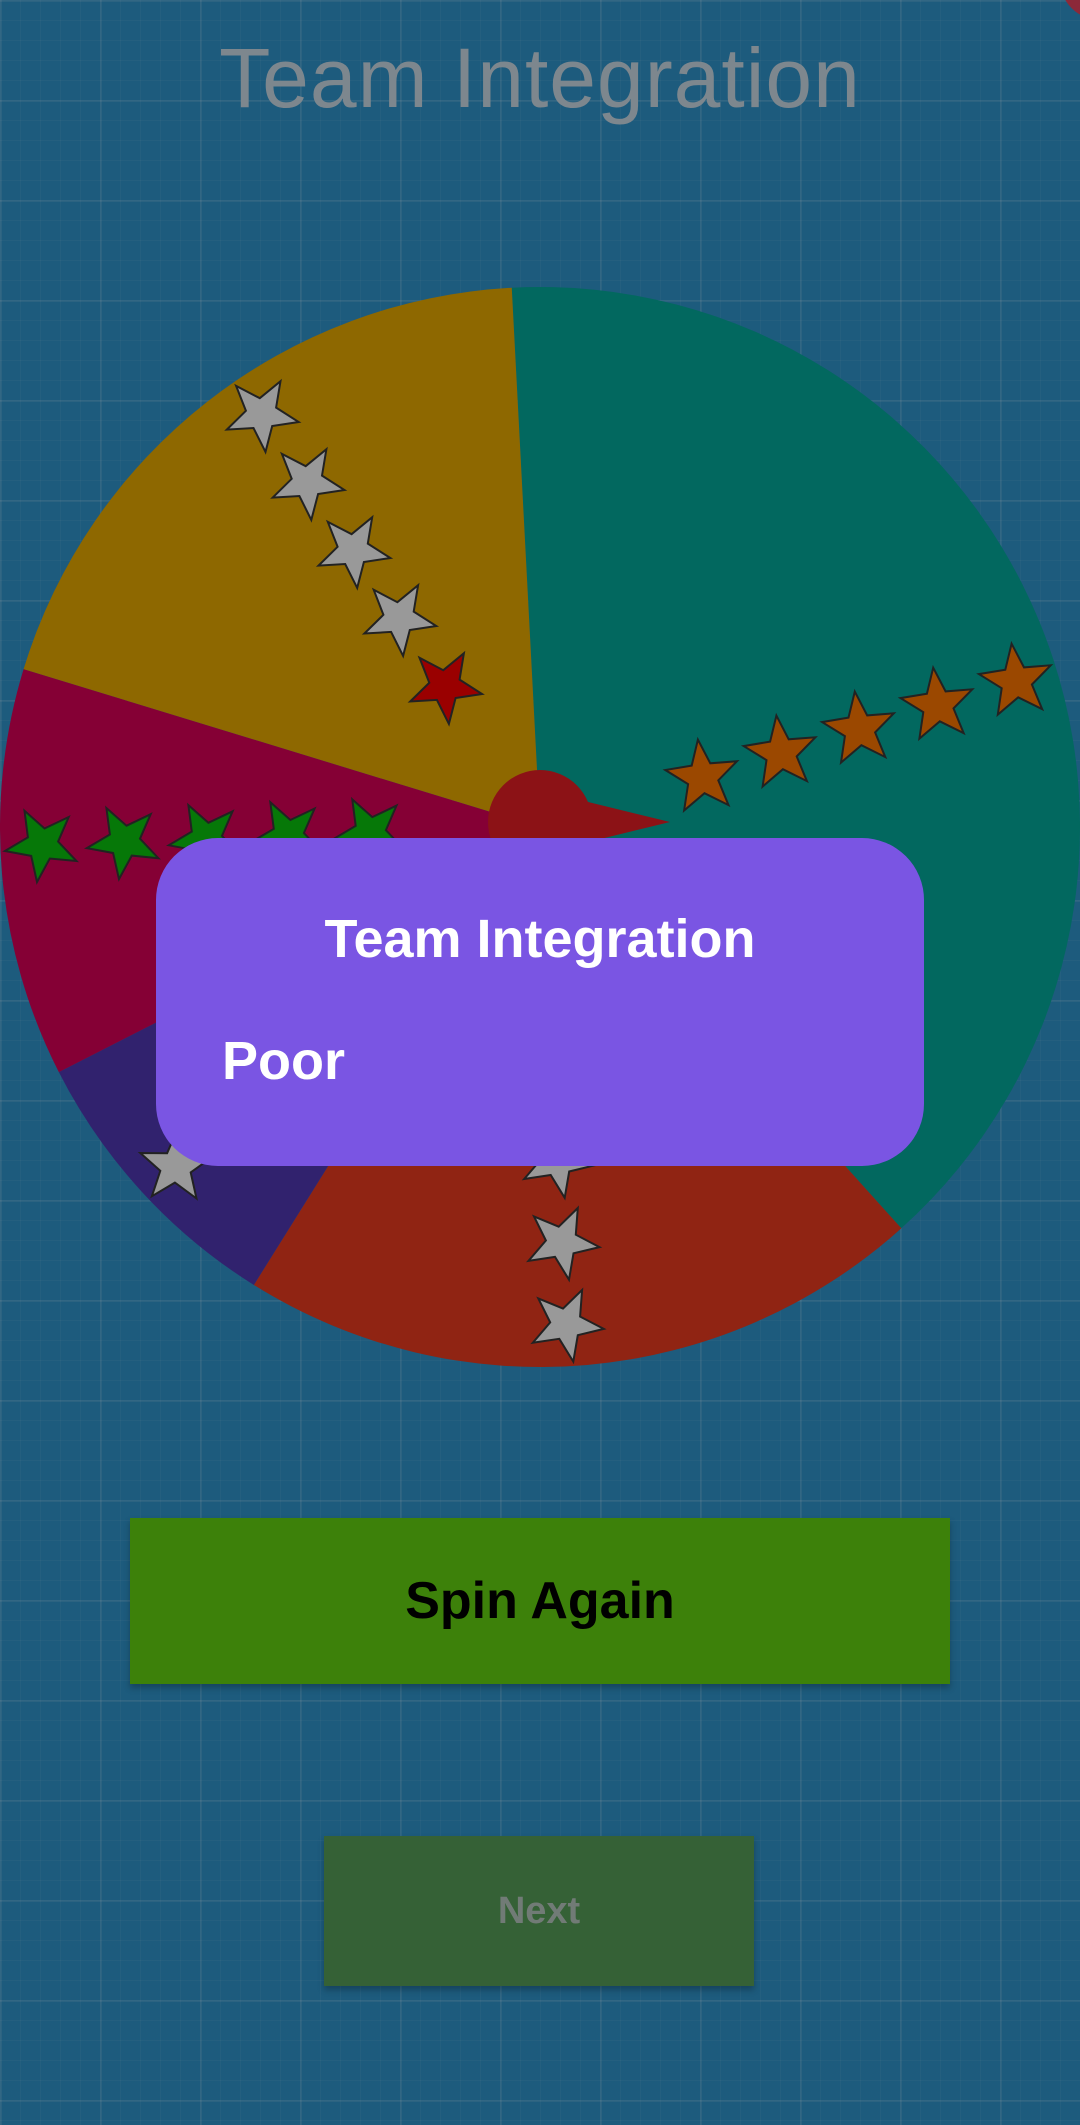 The height and width of the screenshot is (2125, 1080). Describe the element at coordinates (540, 1002) in the screenshot. I see `result-dialog: Team Integration Poor` at that location.